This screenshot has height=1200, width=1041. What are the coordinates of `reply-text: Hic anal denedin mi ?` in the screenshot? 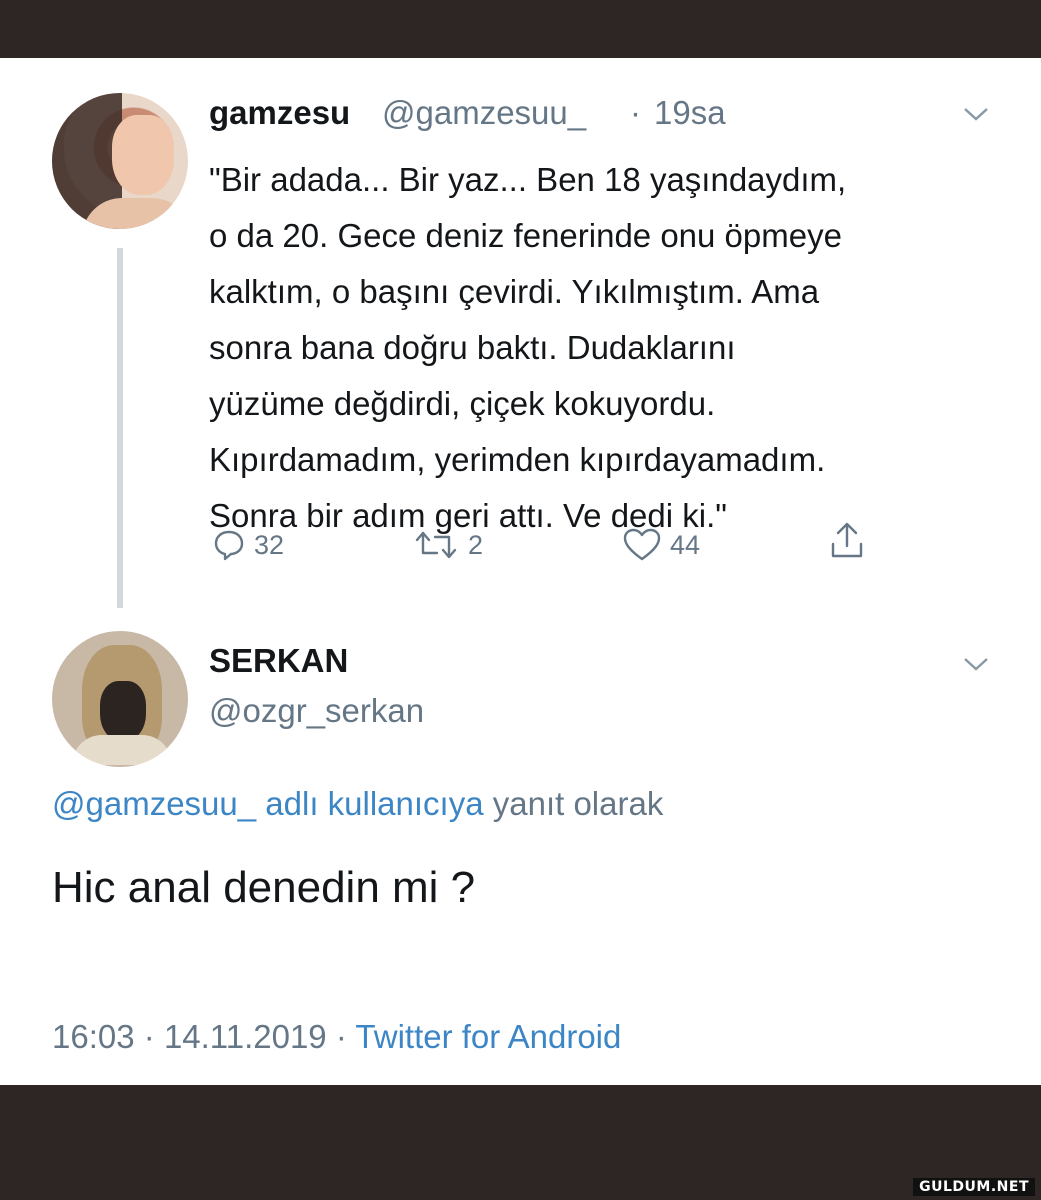 It's located at (264, 887).